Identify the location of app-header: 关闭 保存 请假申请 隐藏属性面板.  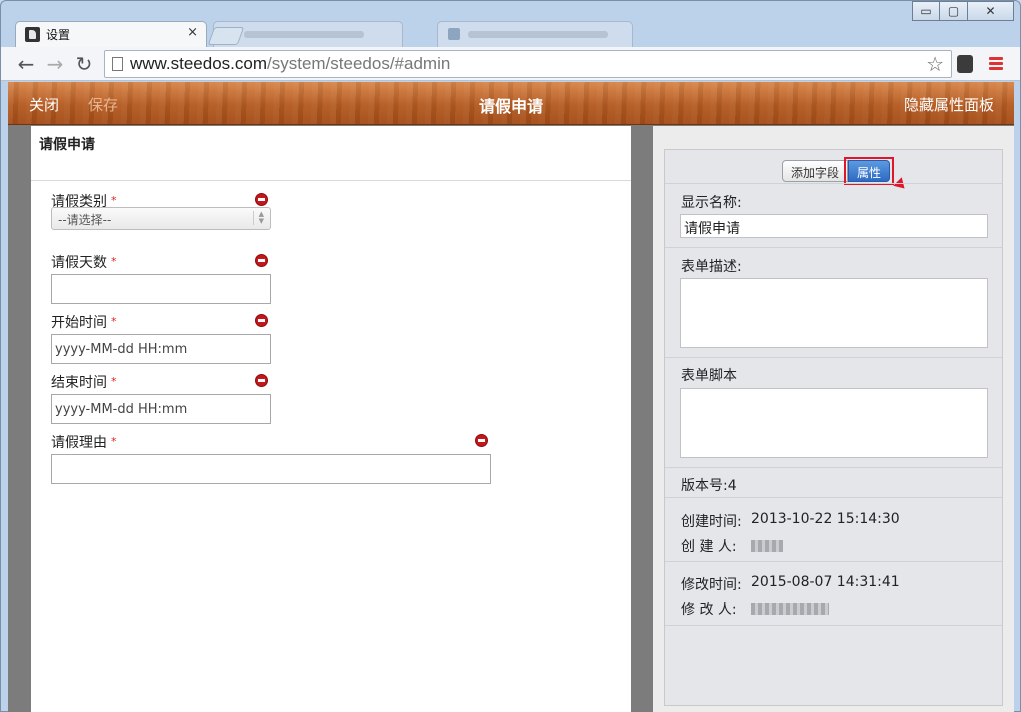
(511, 103).